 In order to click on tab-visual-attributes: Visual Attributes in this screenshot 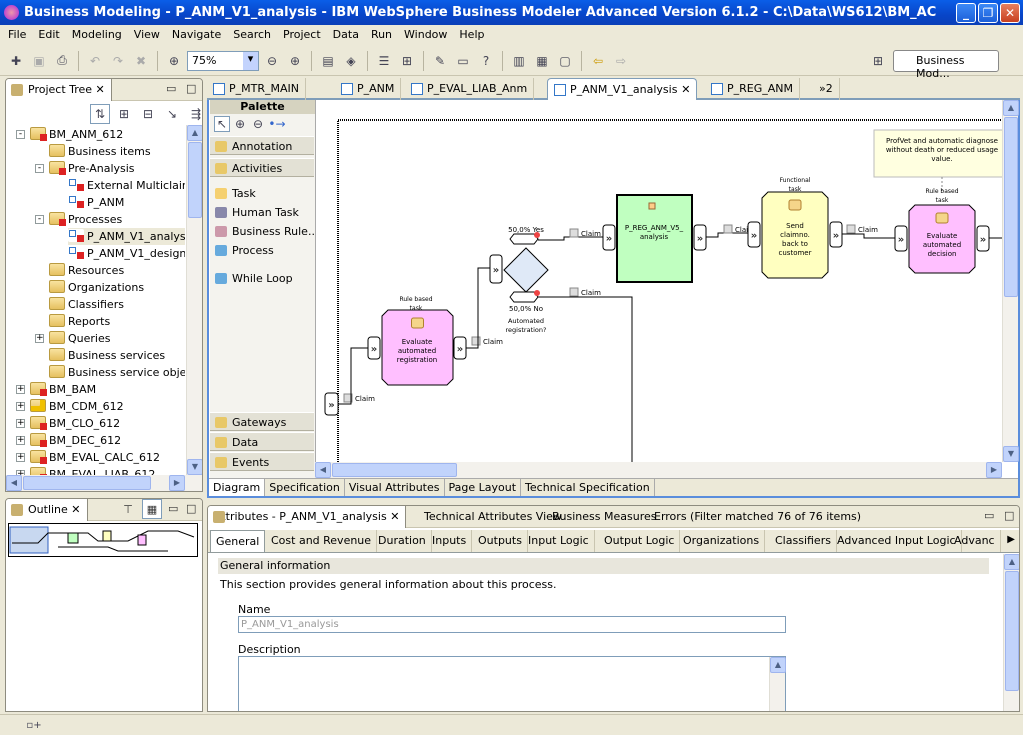, I will do `click(395, 487)`.